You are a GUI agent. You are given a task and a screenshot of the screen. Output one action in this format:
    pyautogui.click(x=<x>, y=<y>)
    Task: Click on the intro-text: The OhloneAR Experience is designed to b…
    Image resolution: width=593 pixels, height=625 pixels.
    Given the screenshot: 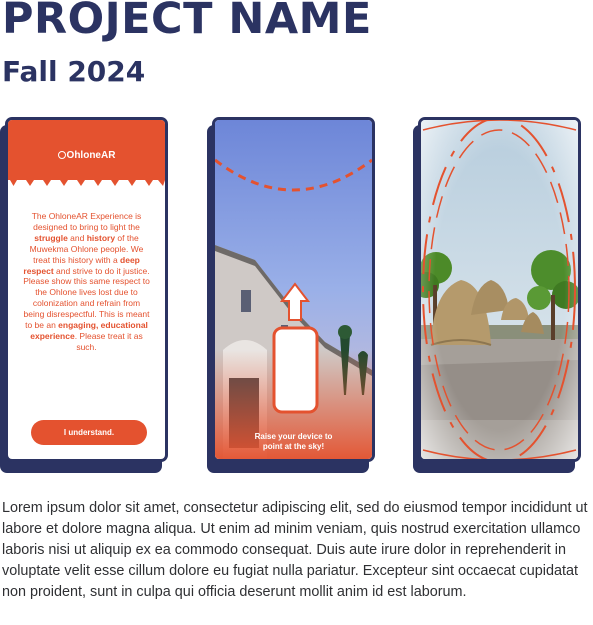 What is the action you would take?
    pyautogui.click(x=86, y=221)
    